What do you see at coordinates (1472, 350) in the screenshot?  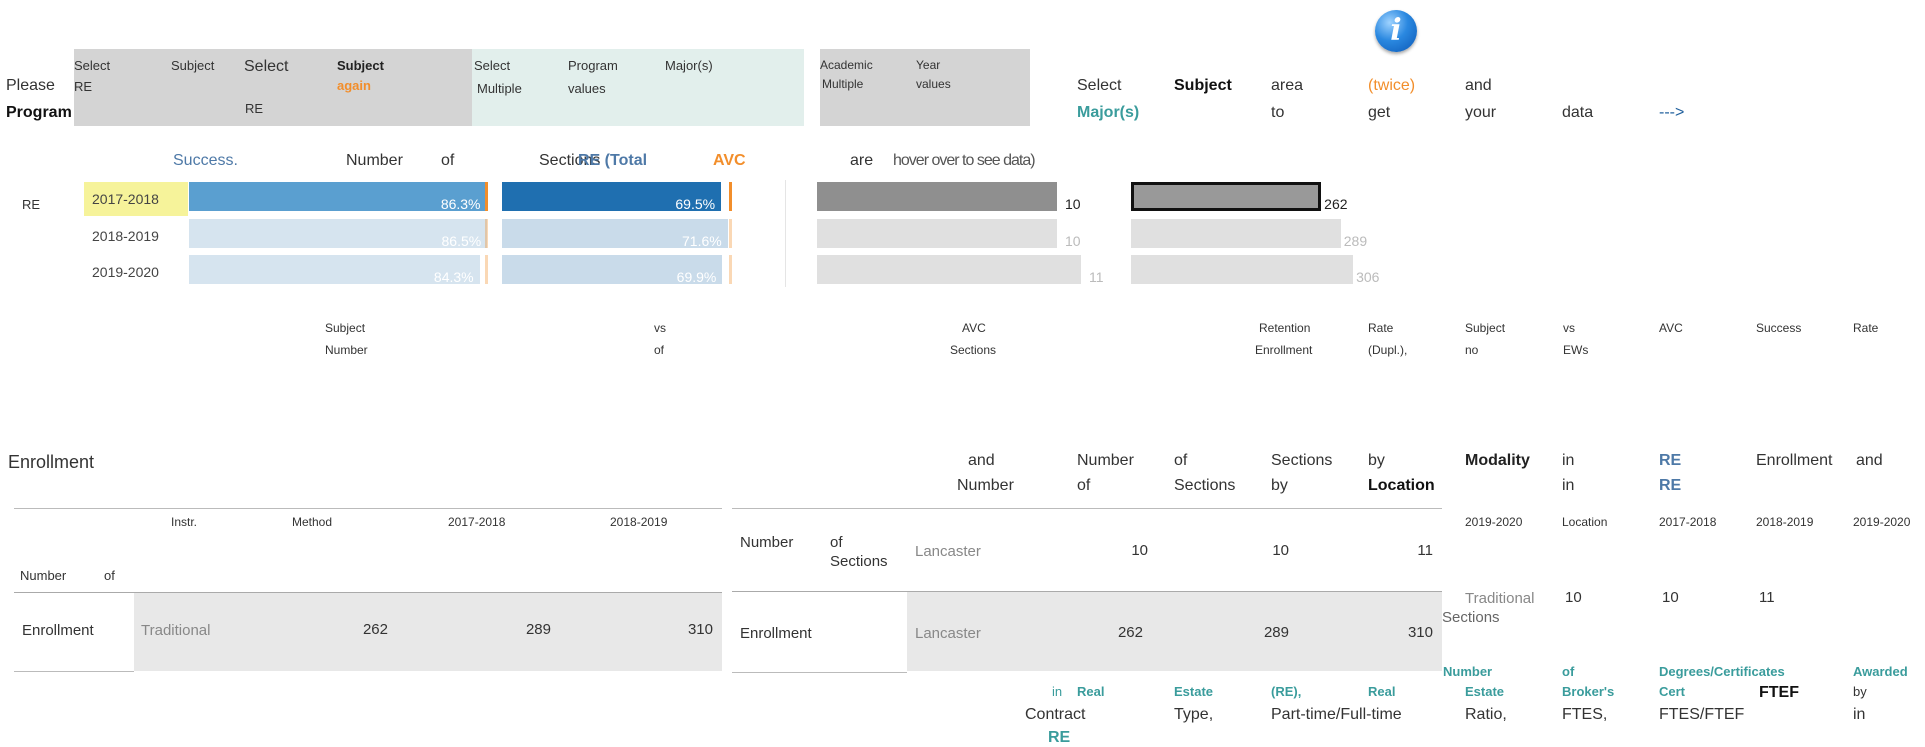 I see `caption-word: no` at bounding box center [1472, 350].